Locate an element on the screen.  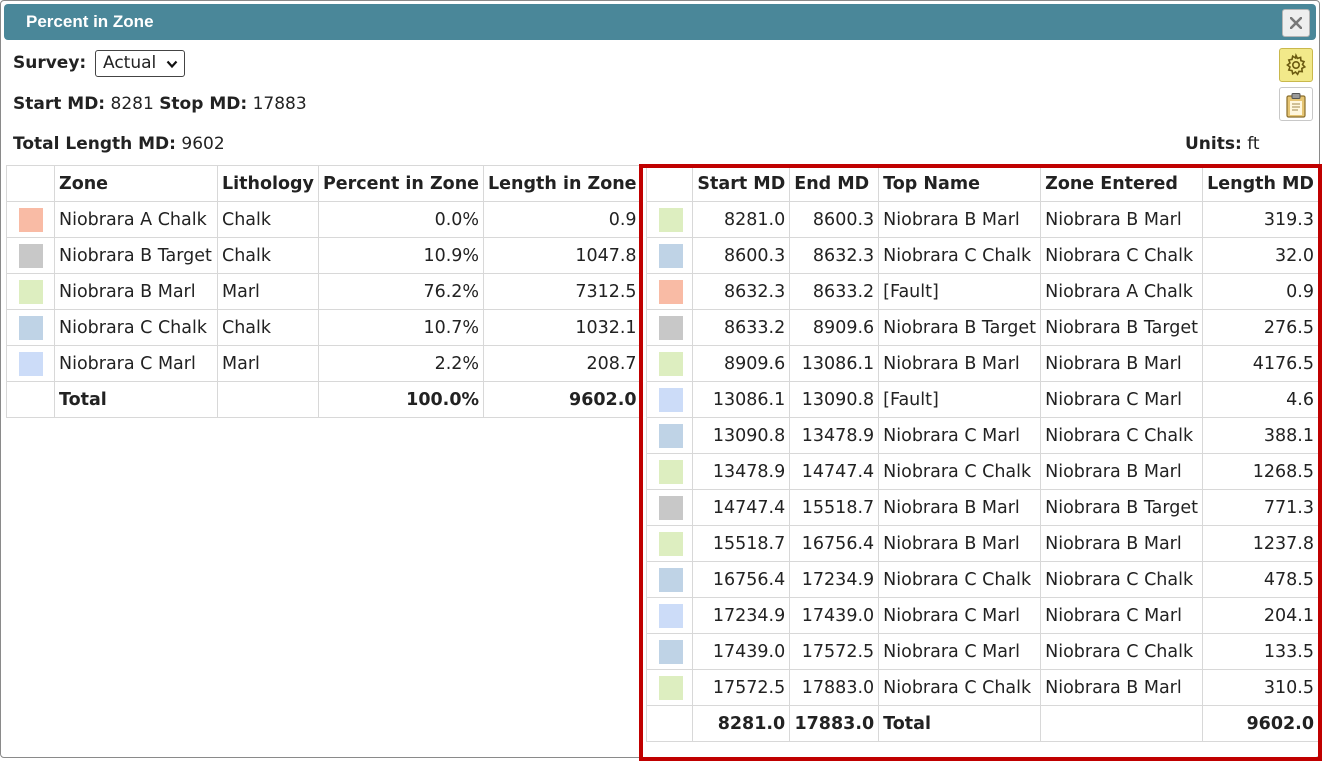
end-md-cell: 17883.0 is located at coordinates (834, 687).